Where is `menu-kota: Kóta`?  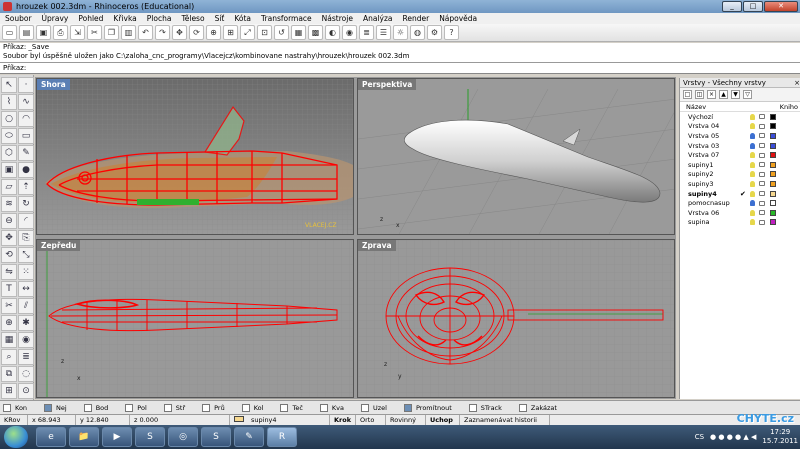
menu-kota: Kóta is located at coordinates (242, 18).